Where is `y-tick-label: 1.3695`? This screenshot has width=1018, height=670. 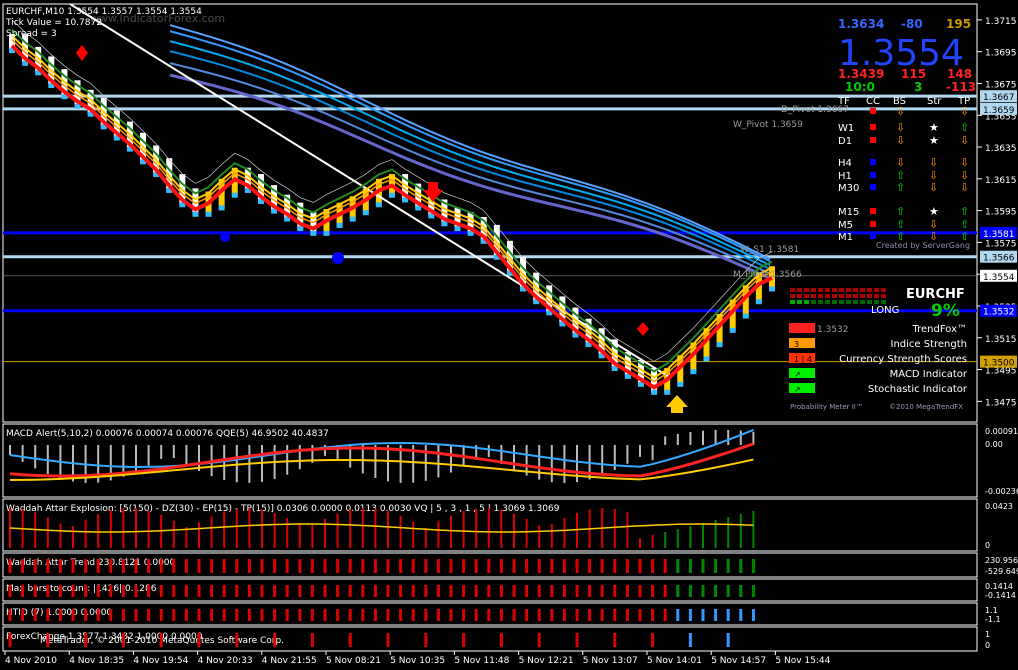
y-tick-label: 1.3695 is located at coordinates (1001, 54).